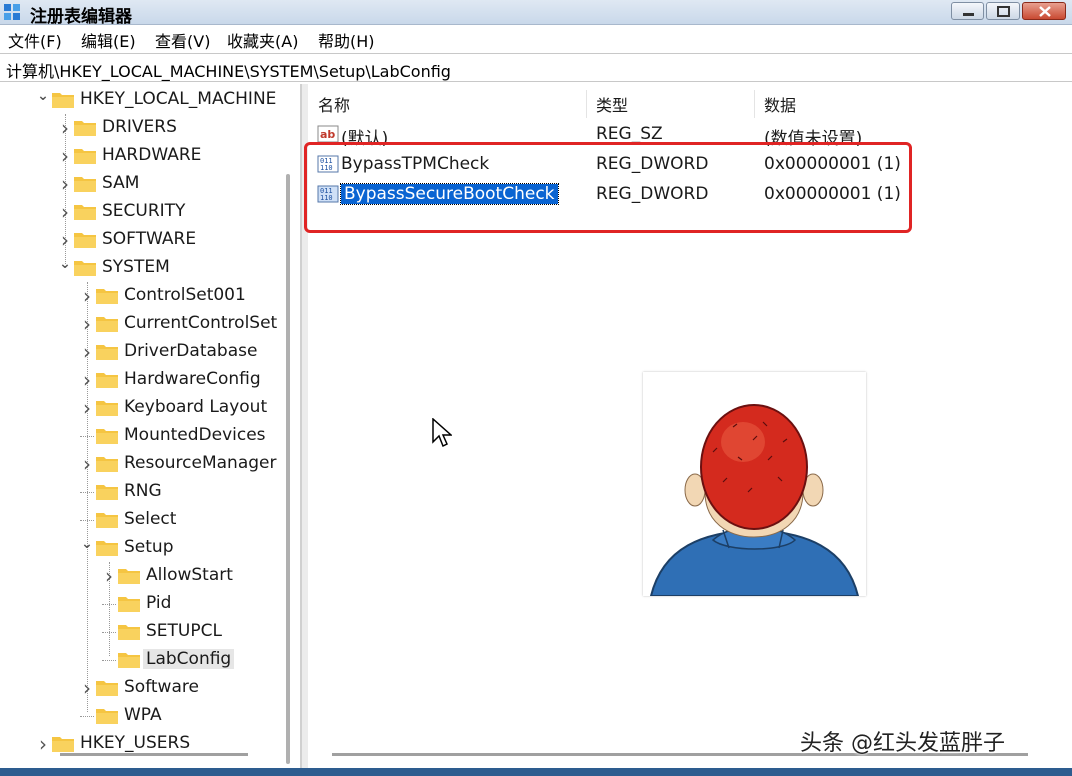  What do you see at coordinates (149, 239) in the screenshot?
I see `tree-node-label: SOFTWARE` at bounding box center [149, 239].